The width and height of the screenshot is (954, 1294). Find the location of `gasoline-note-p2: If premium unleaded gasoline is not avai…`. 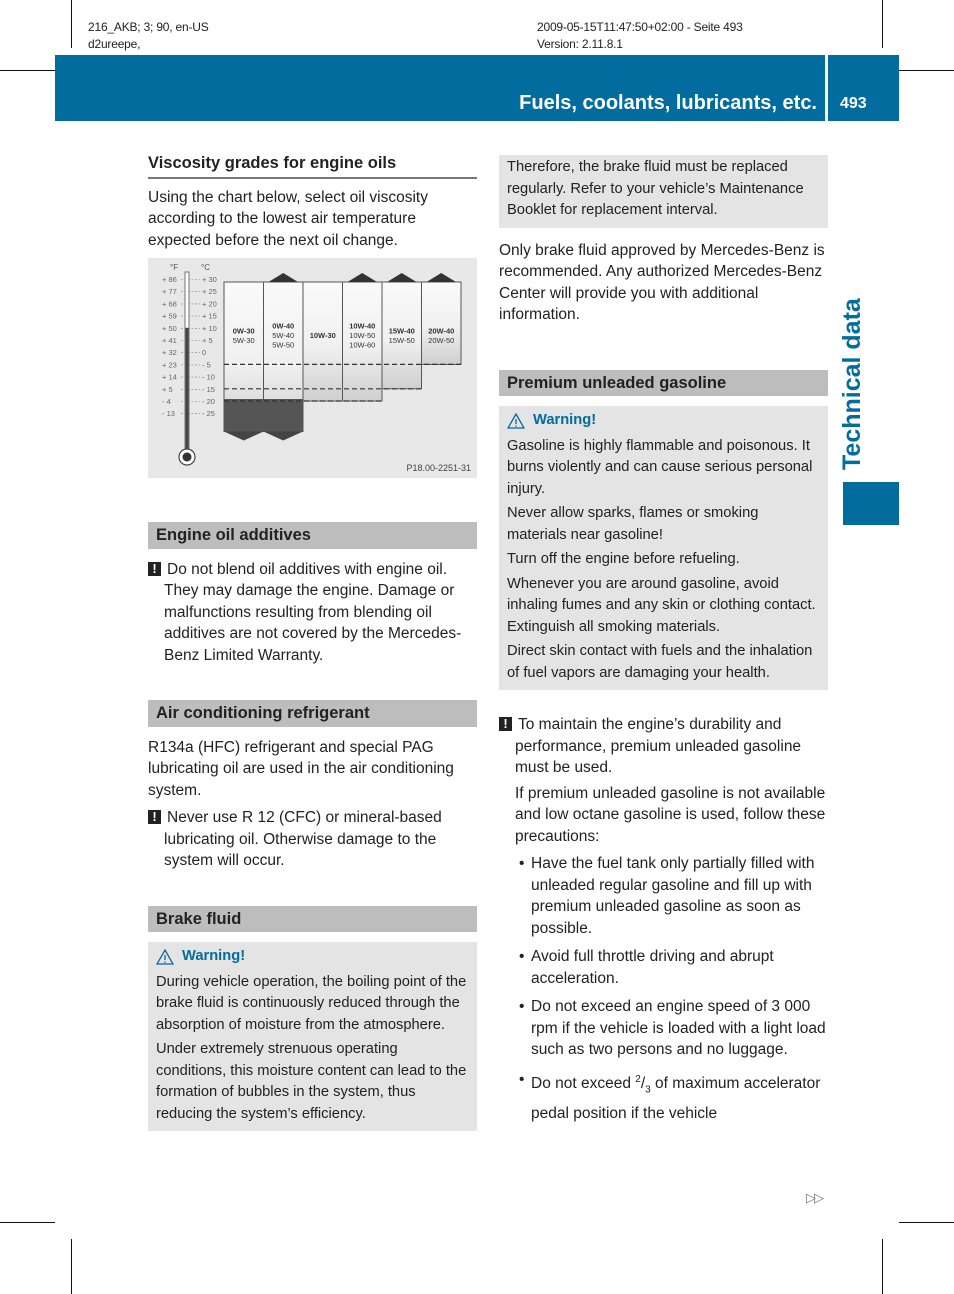

gasoline-note-p2: If premium unleaded gasoline is not avai… is located at coordinates (670, 814).